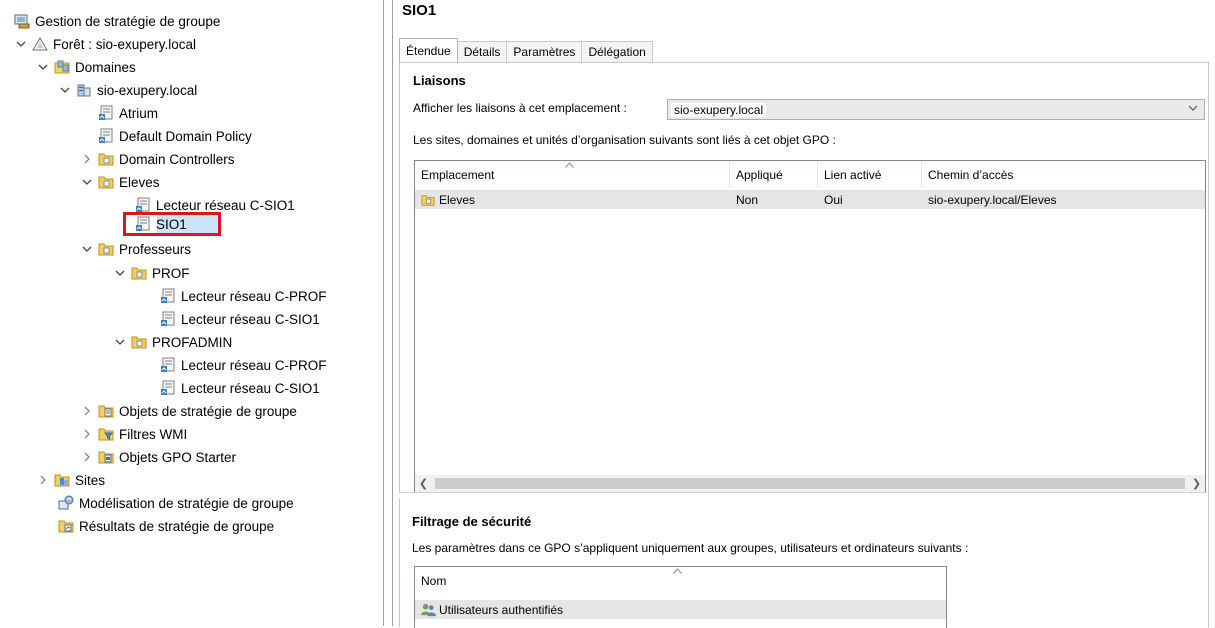 Image resolution: width=1215 pixels, height=628 pixels. I want to click on tree-label: Domaines, so click(105, 67).